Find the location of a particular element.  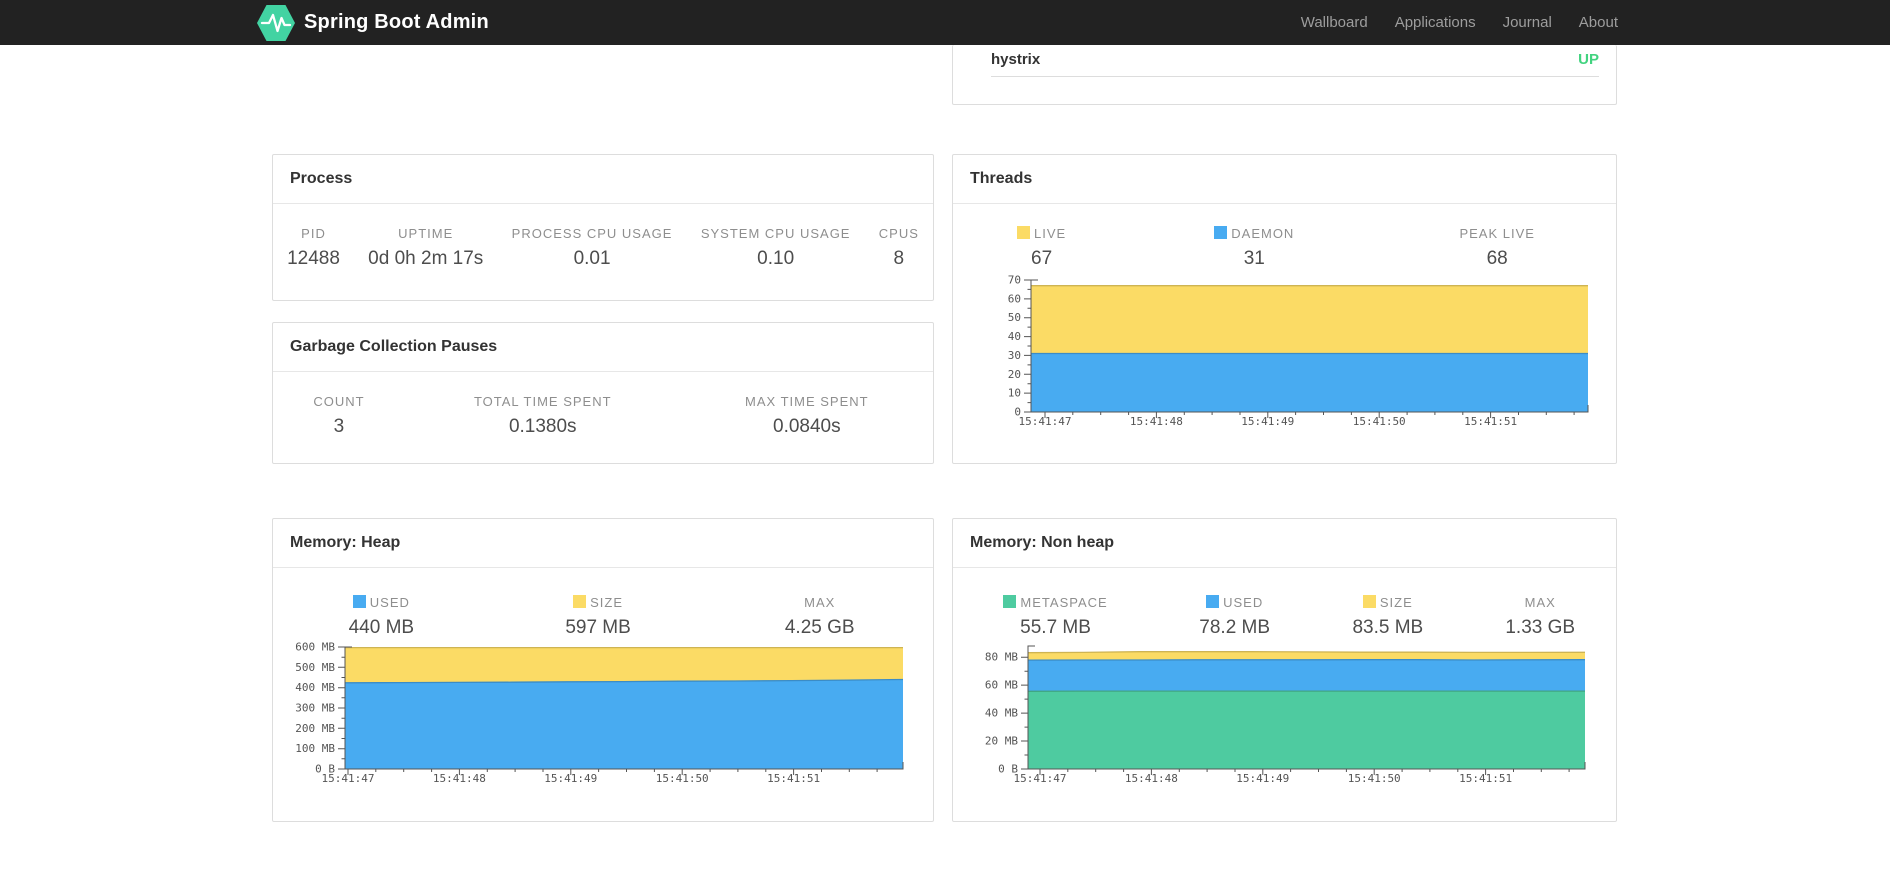

stat-value: 67 is located at coordinates (1042, 258).